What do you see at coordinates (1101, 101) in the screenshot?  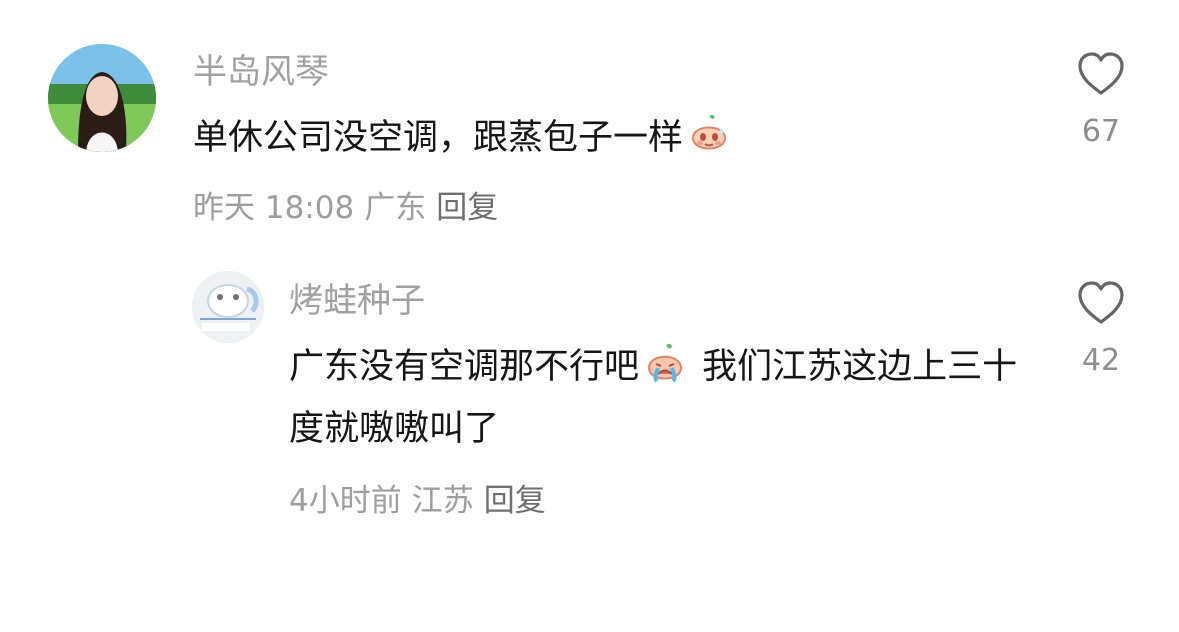 I see `like-button: 67` at bounding box center [1101, 101].